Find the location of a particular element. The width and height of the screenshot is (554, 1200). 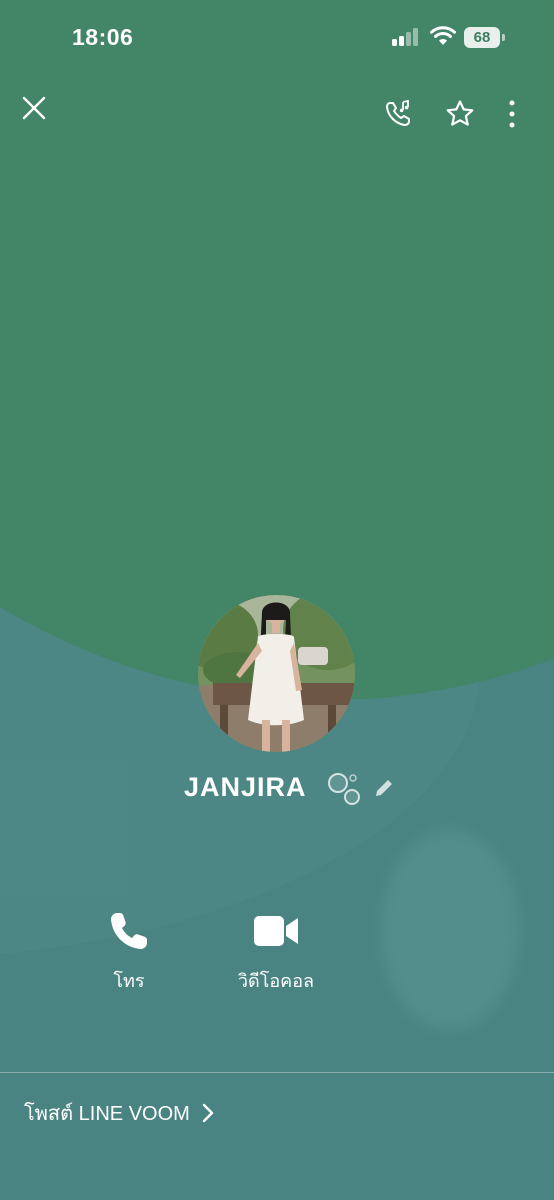

star-icon is located at coordinates (460, 113).